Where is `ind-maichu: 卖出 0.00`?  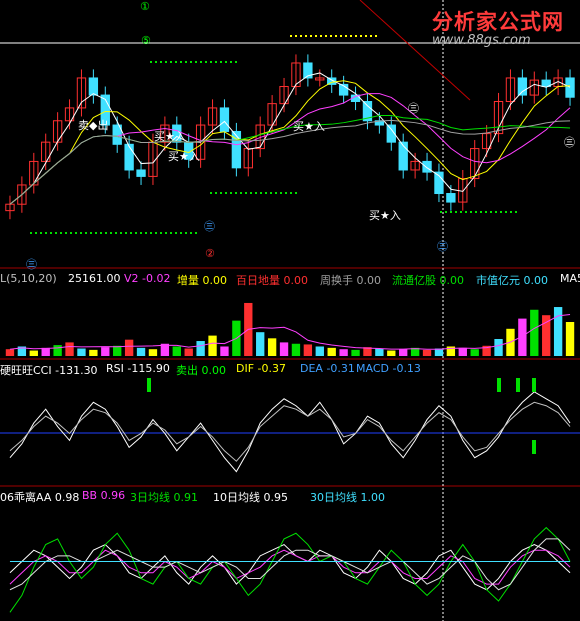 ind-maichu: 卖出 0.00 is located at coordinates (201, 370).